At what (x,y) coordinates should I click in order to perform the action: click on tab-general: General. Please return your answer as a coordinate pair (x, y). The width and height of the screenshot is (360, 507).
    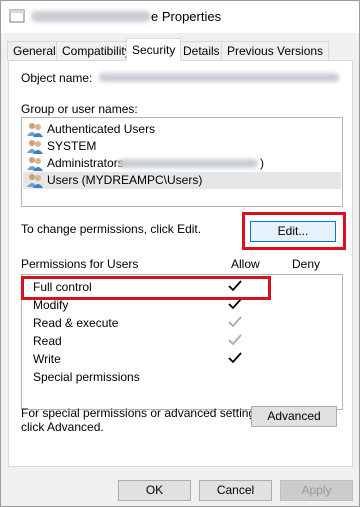
    Looking at the image, I should click on (34, 51).